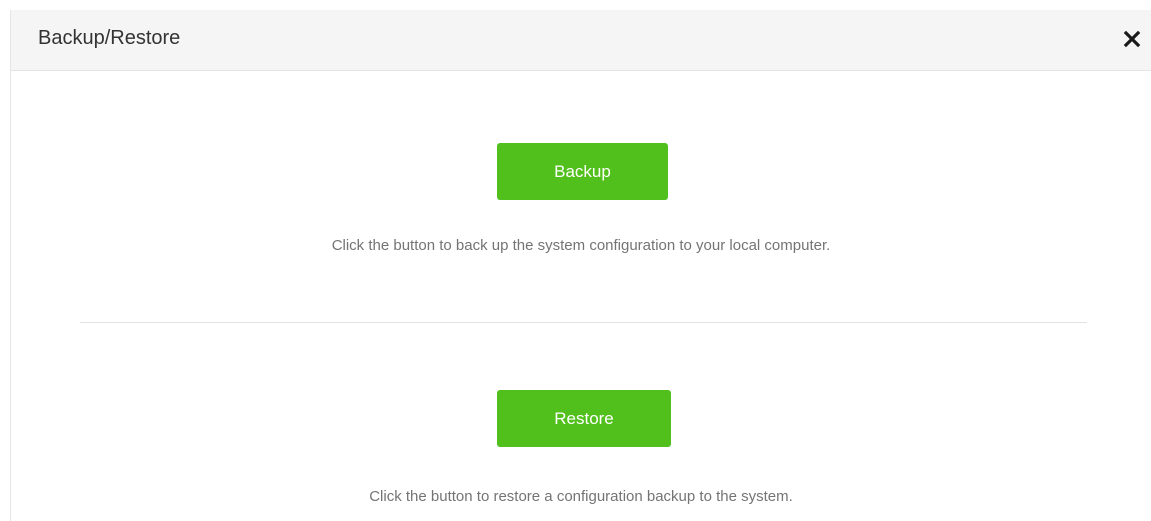 The height and width of the screenshot is (521, 1151). What do you see at coordinates (584, 418) in the screenshot?
I see `restore-button: Restore` at bounding box center [584, 418].